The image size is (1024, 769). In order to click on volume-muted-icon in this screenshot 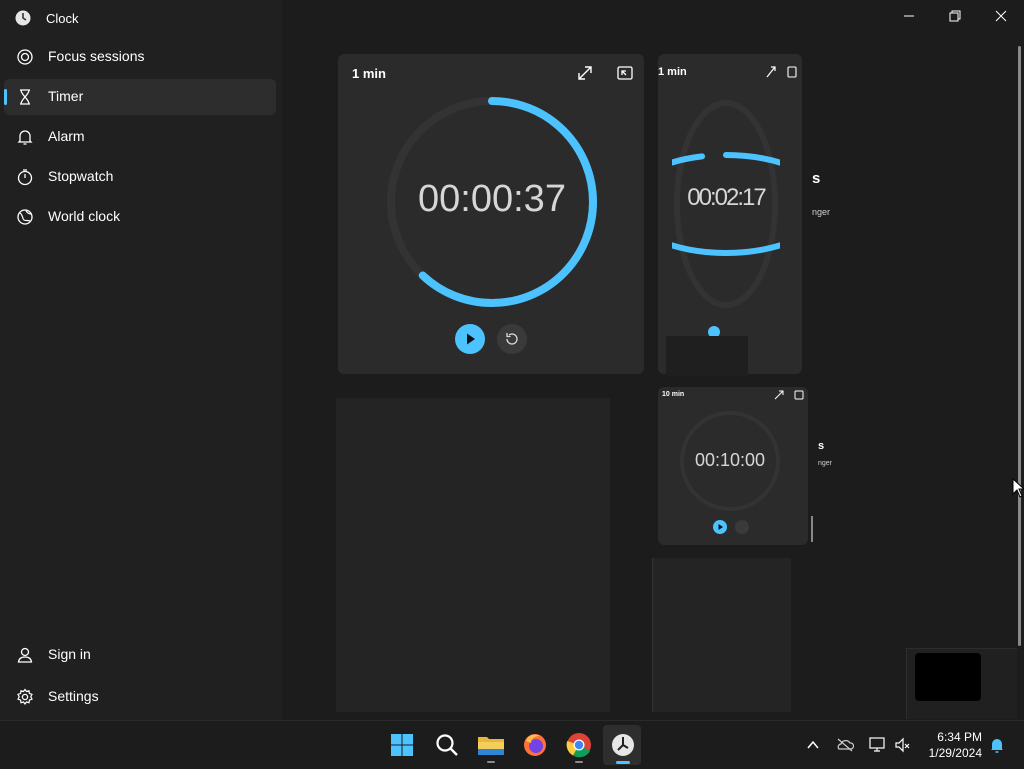, I will do `click(903, 745)`.